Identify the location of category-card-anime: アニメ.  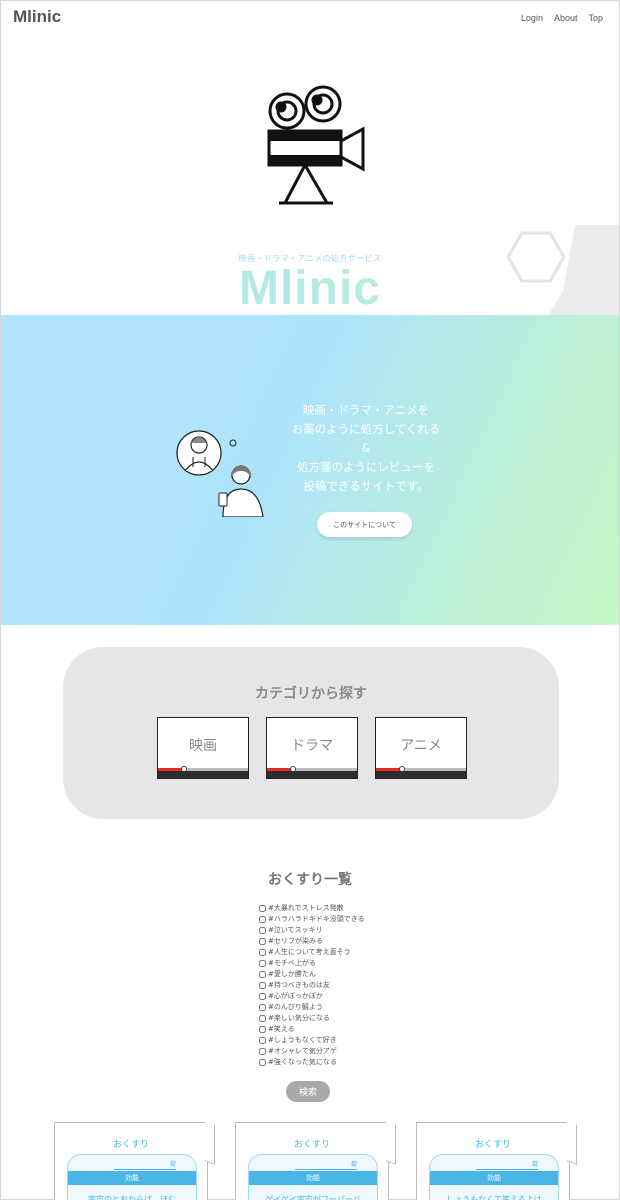
(421, 748).